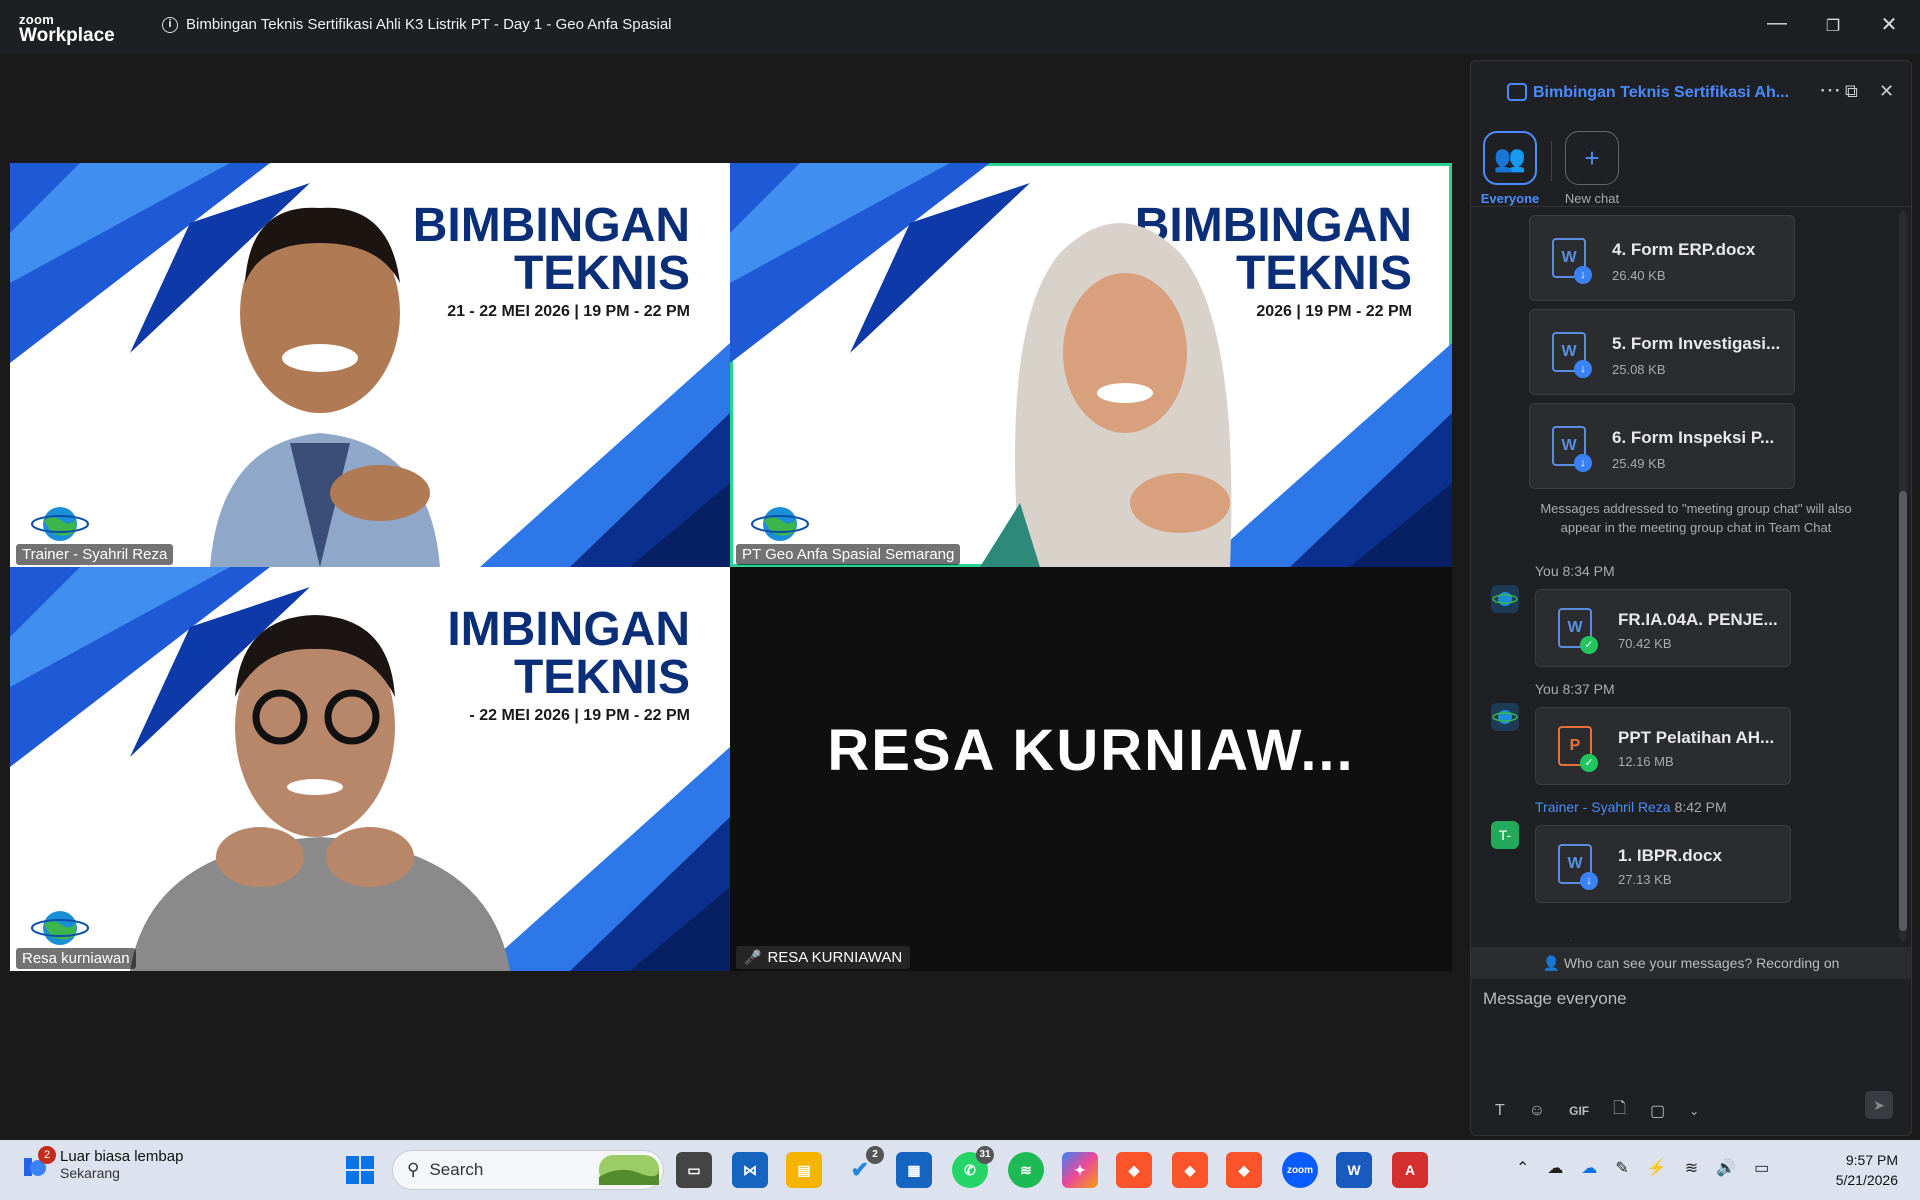 The height and width of the screenshot is (1200, 1920). What do you see at coordinates (1500, 1111) in the screenshot?
I see `format-text-icon: T` at bounding box center [1500, 1111].